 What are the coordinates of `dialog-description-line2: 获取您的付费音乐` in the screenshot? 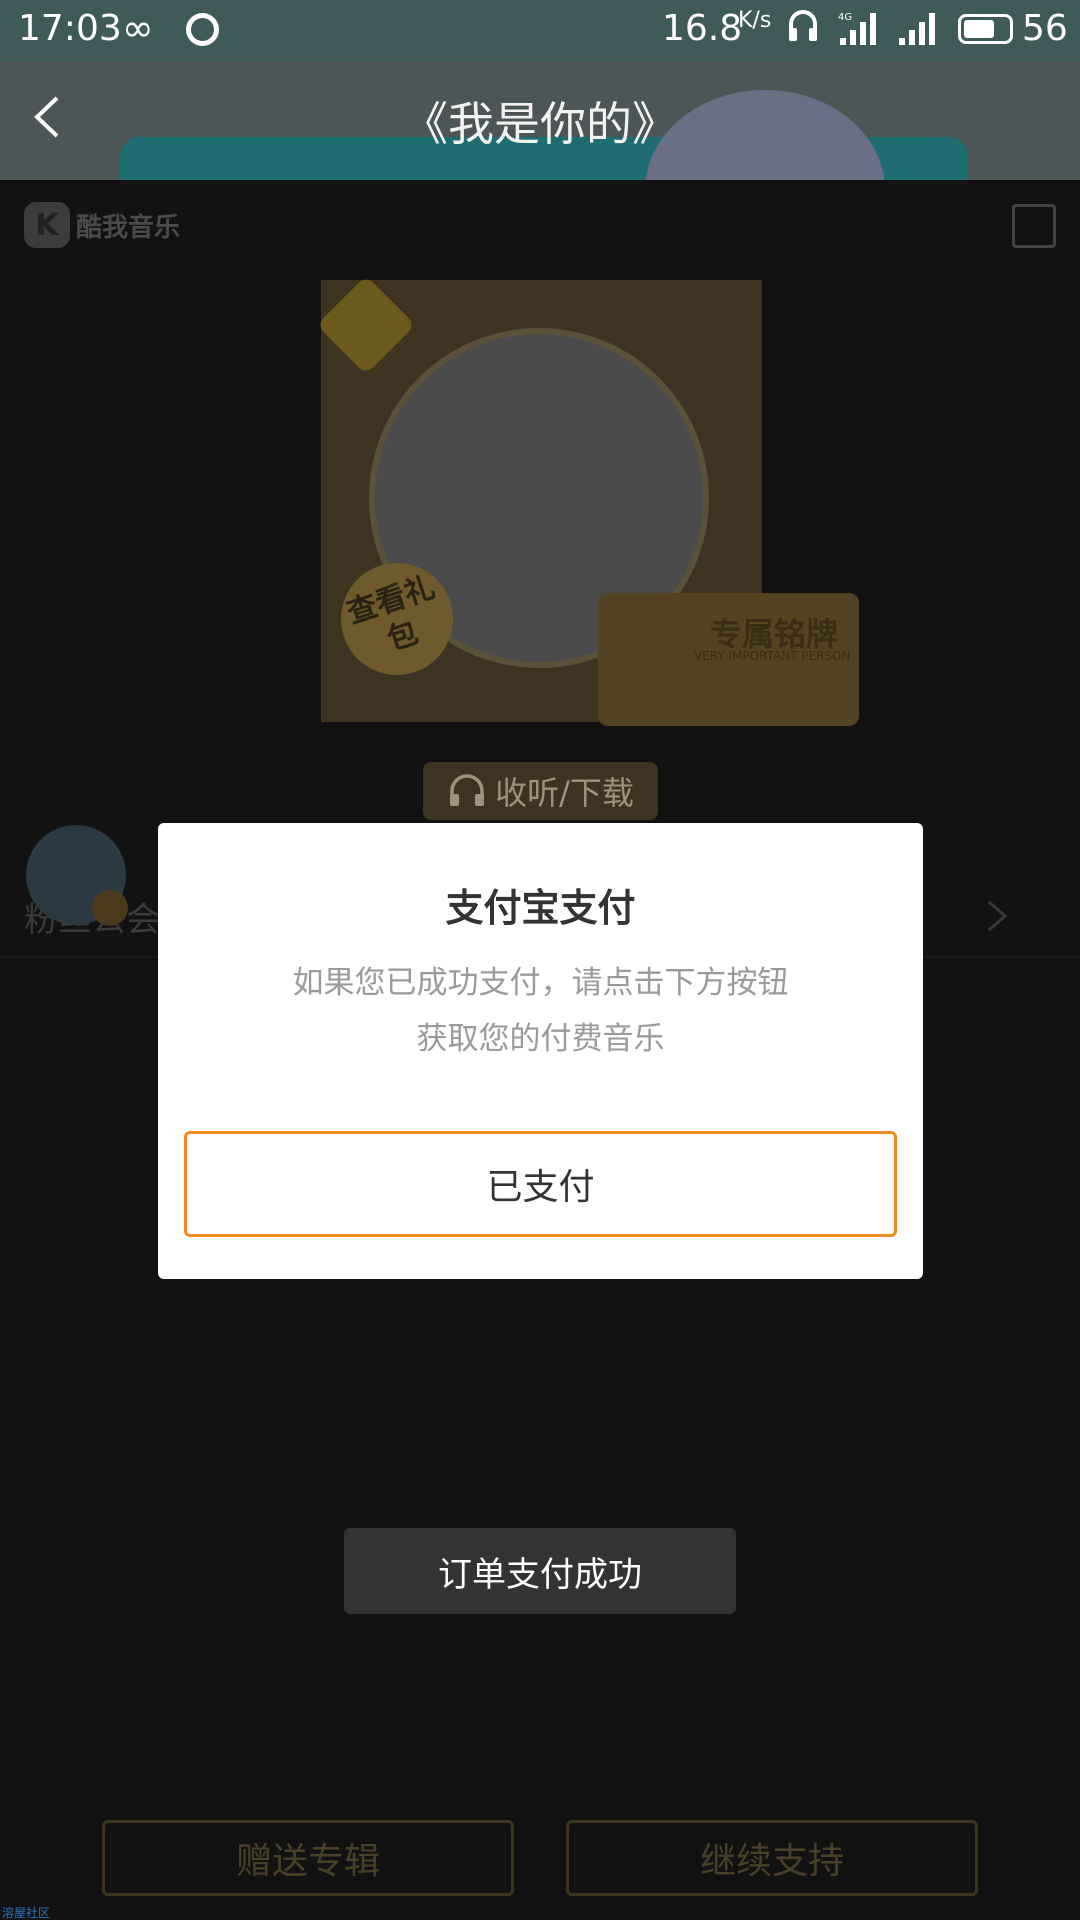 It's located at (540, 1039).